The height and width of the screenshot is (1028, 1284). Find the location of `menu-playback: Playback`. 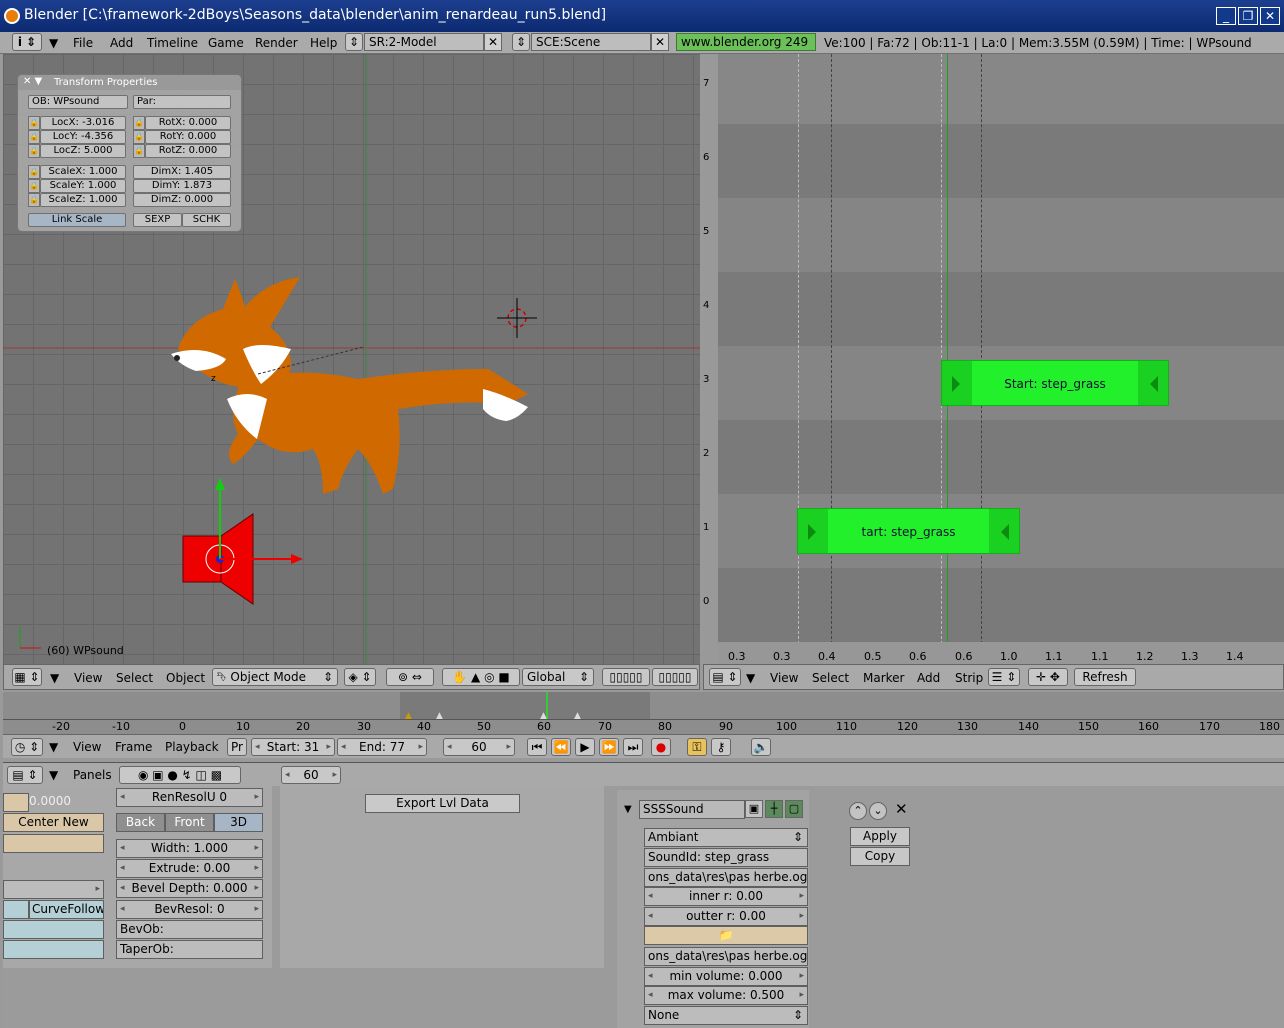

menu-playback: Playback is located at coordinates (192, 747).